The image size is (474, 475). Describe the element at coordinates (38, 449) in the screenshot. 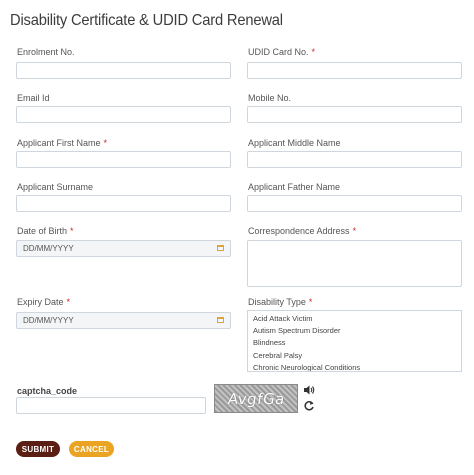

I see `submit-button: SUBMIT` at that location.